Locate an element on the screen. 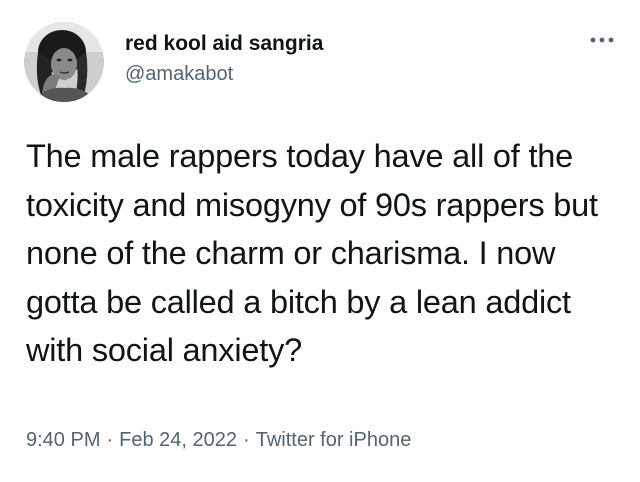  user-handle: @amakabot is located at coordinates (179, 74).